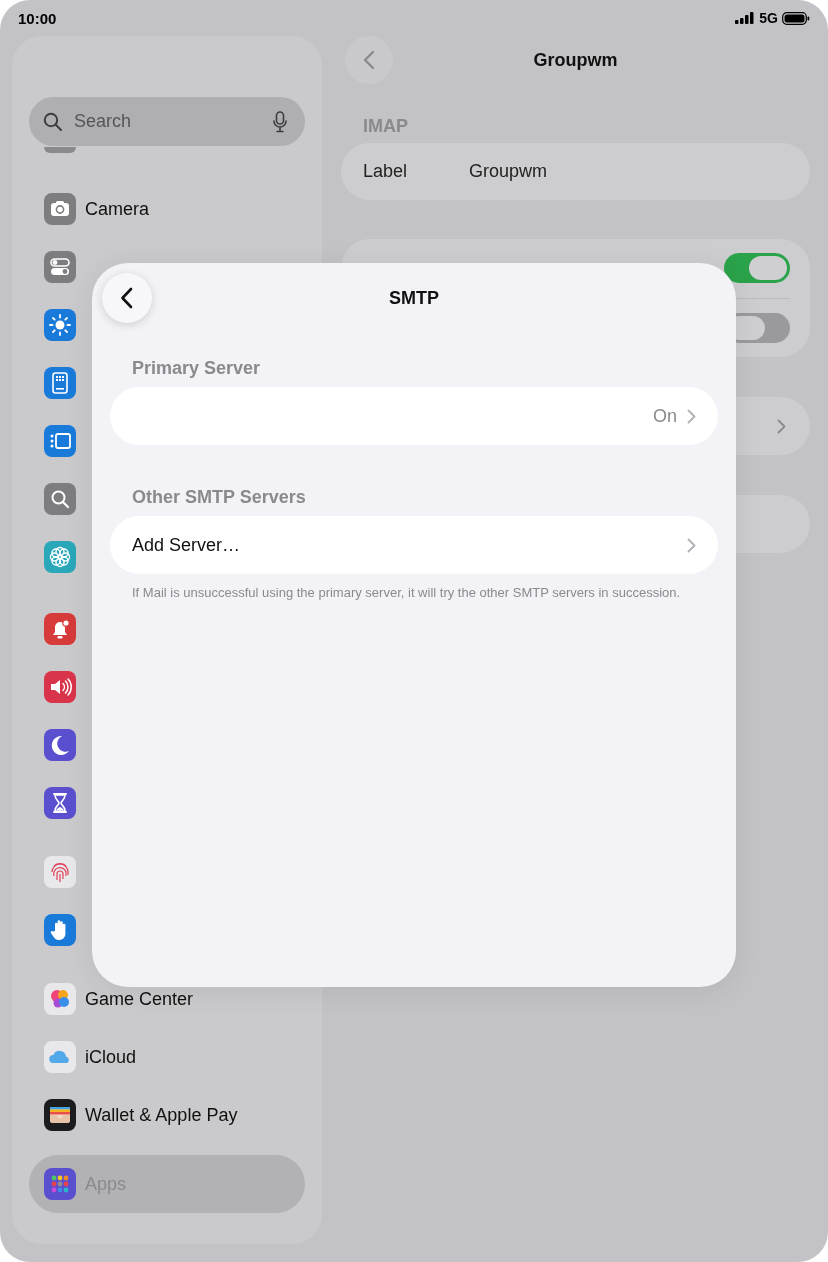 The width and height of the screenshot is (828, 1262). Describe the element at coordinates (407, 593) in the screenshot. I see `footer-note: If Mail is unsuccessful using the primary server, it will try the other SMTP servers in succession.` at that location.